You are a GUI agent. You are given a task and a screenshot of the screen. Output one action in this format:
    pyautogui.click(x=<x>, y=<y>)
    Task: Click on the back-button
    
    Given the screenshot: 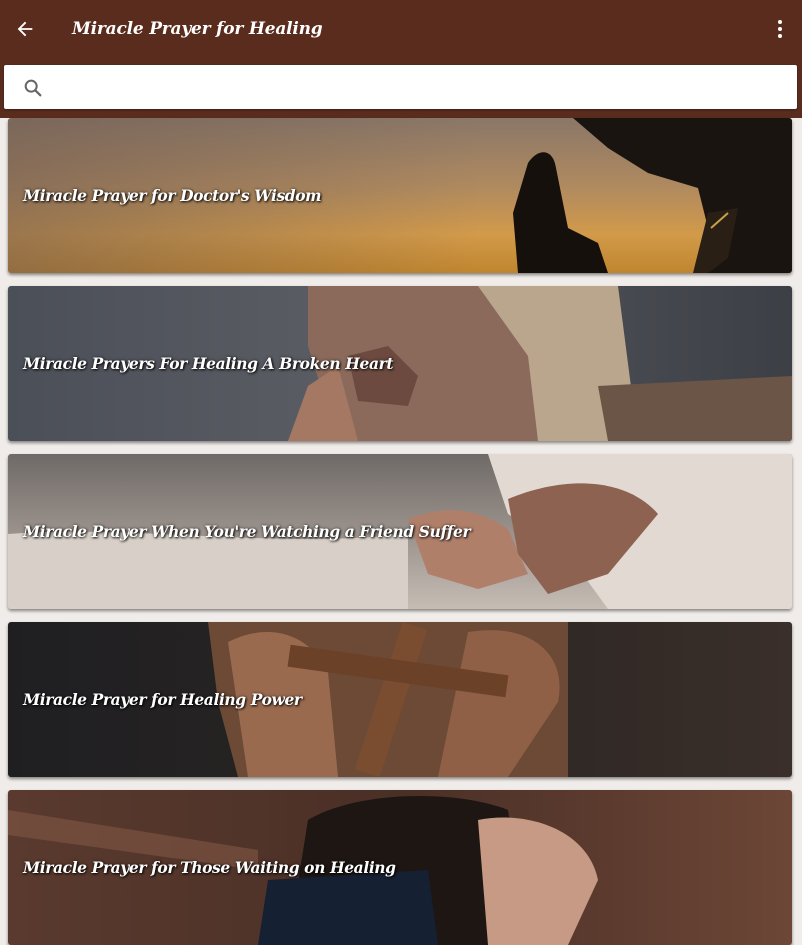 What is the action you would take?
    pyautogui.click(x=25, y=29)
    